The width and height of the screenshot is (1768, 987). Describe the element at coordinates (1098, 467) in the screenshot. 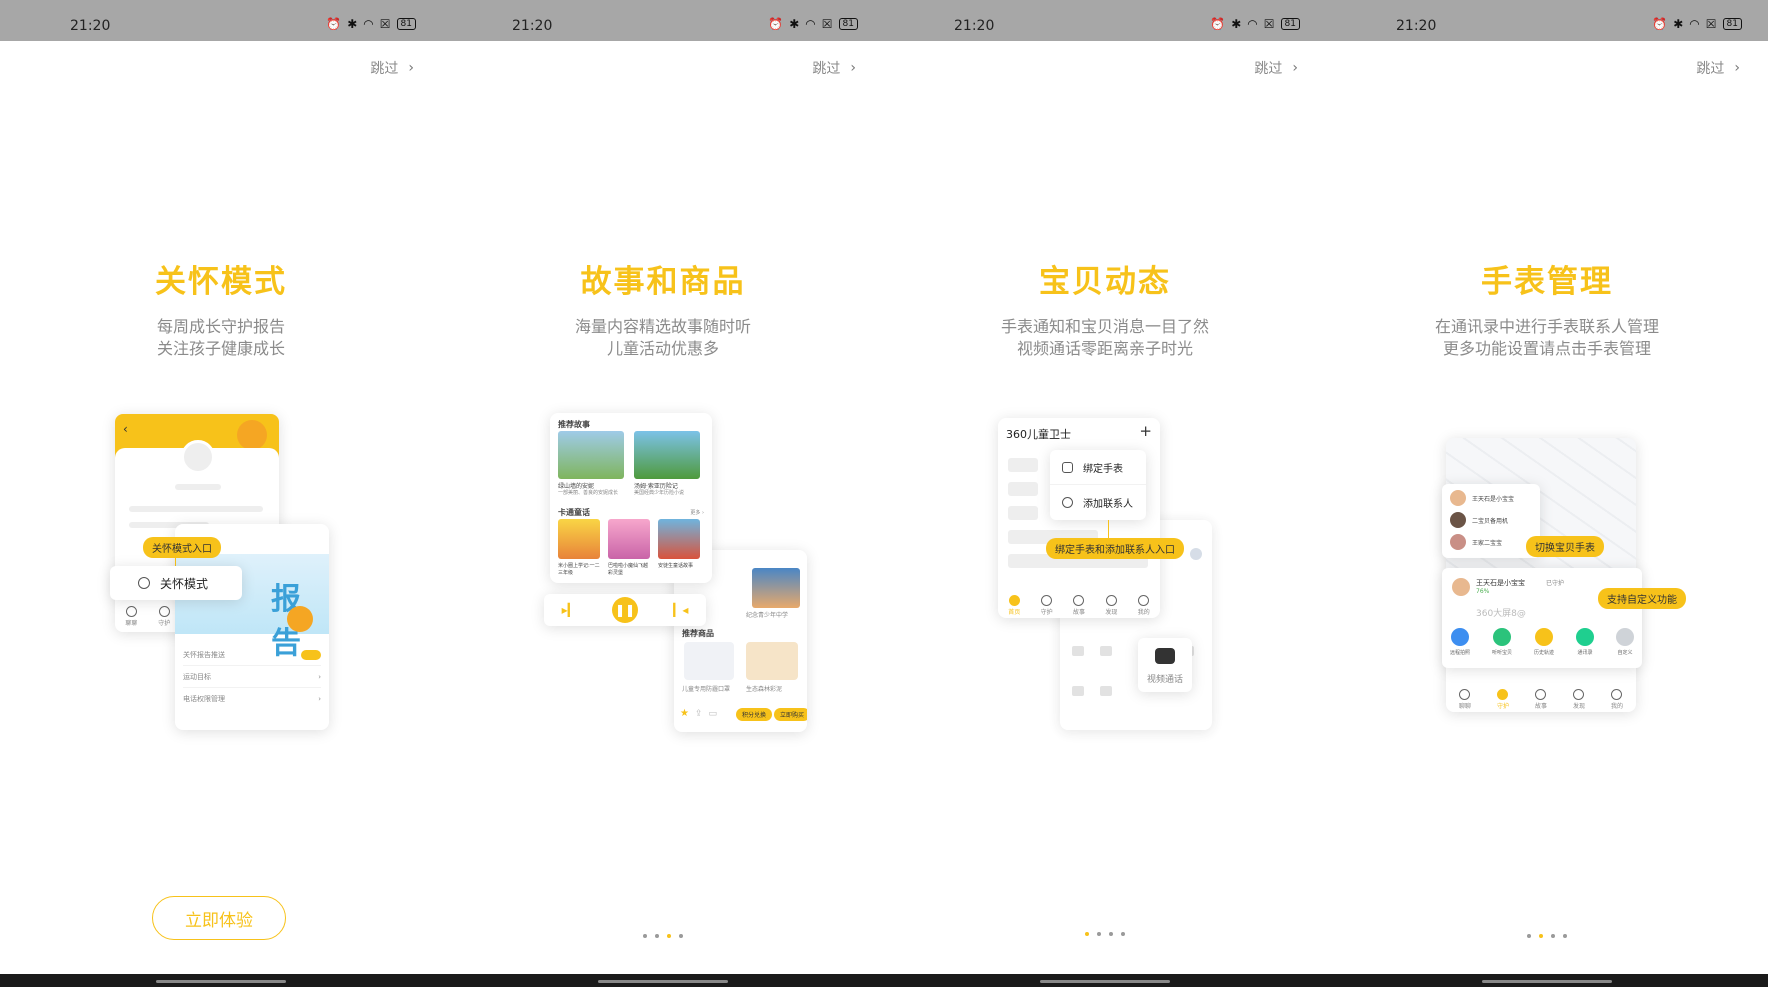

I see `menu-item-bind-watch: 绑定手表` at that location.